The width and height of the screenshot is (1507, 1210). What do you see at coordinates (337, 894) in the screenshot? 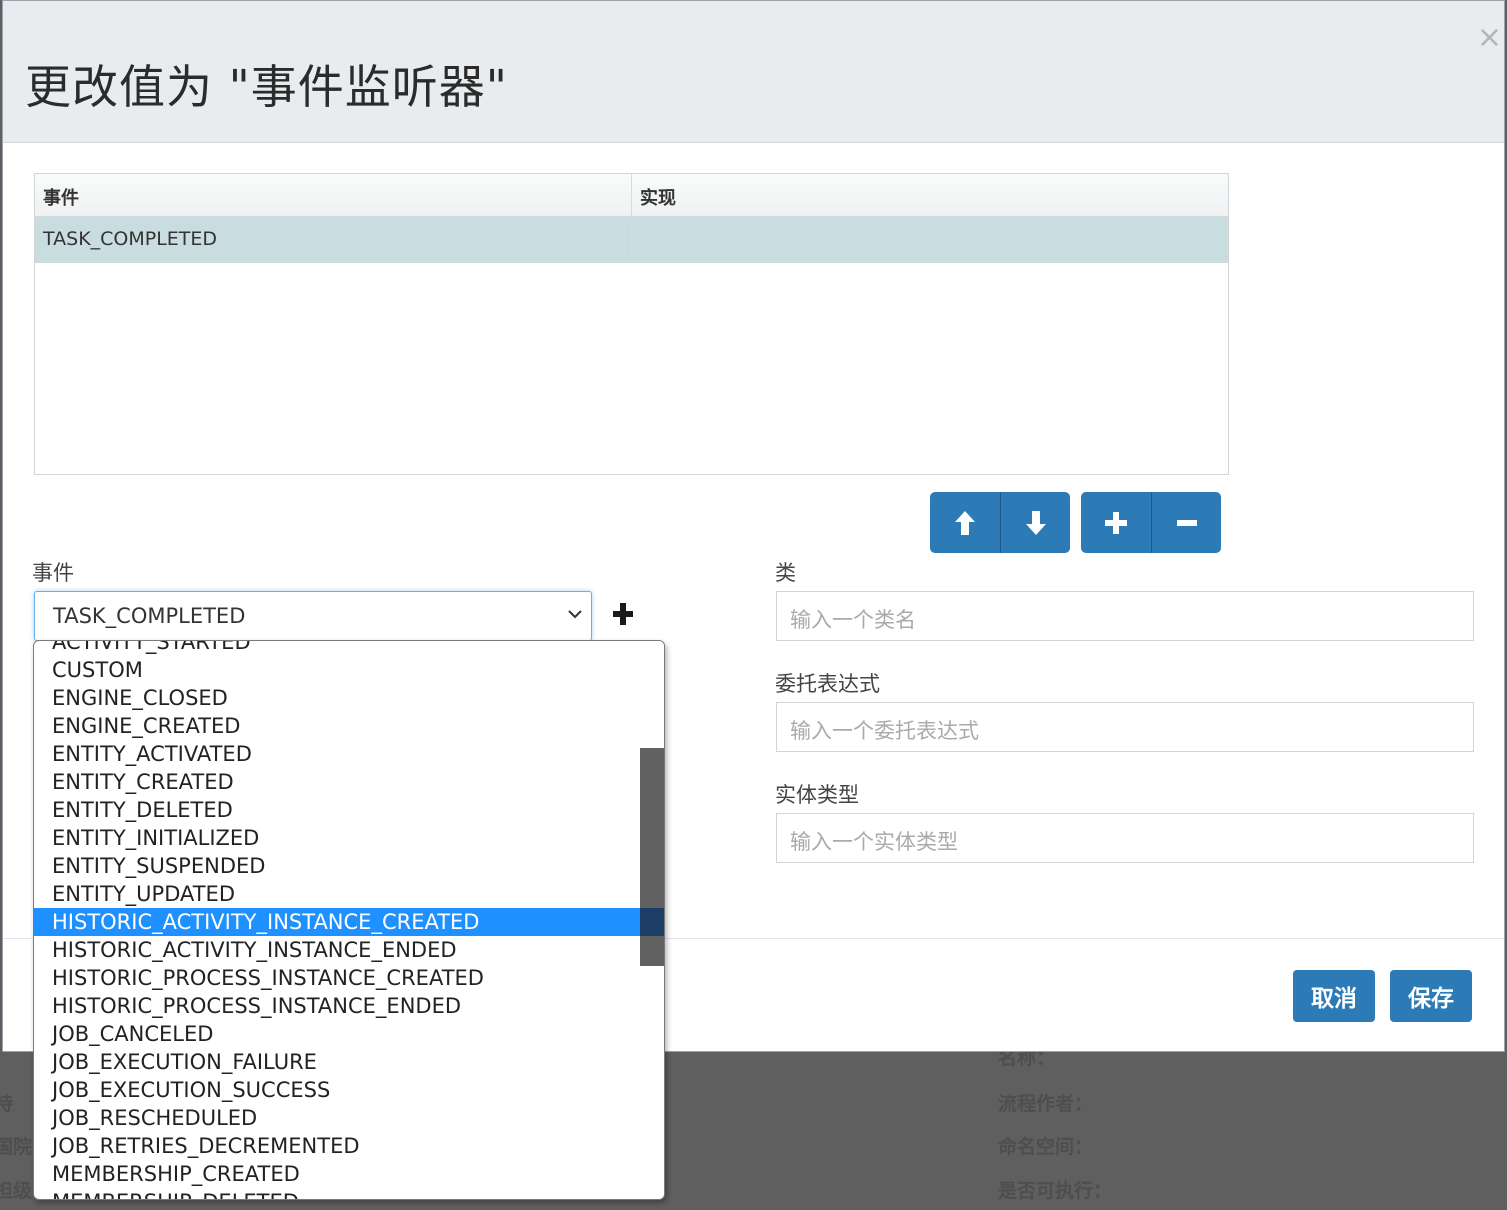
I see `dropdown-option: ENTITY_UPDATED` at bounding box center [337, 894].